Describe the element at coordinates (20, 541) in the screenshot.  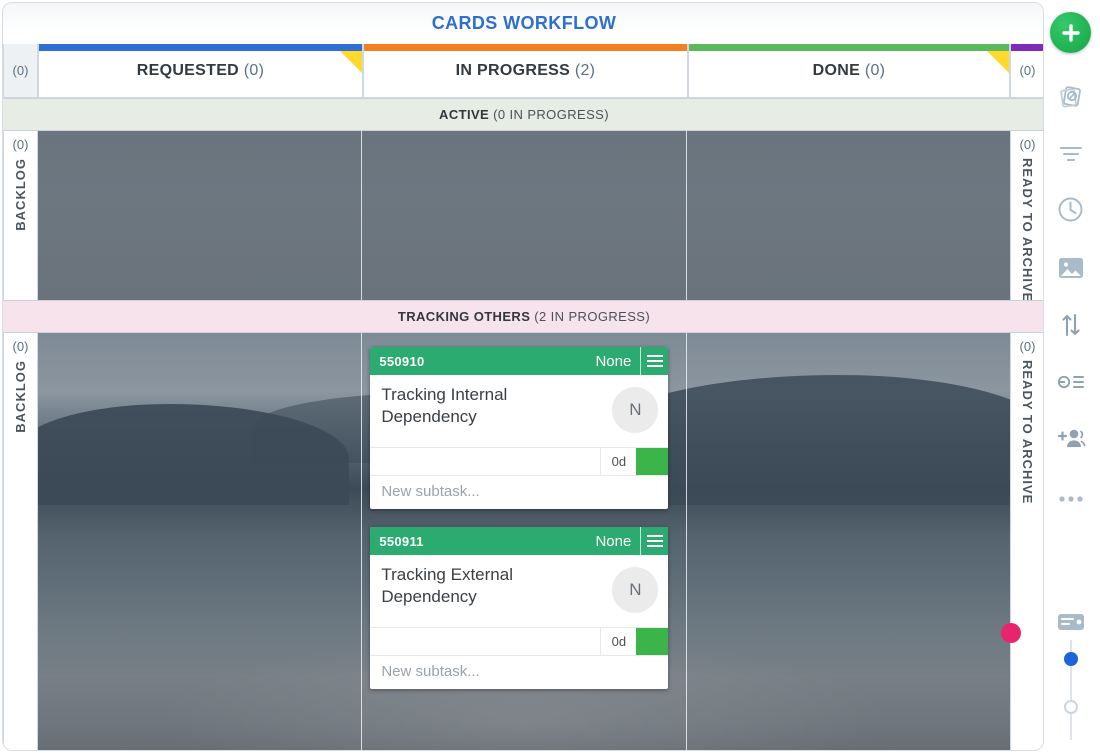
I see `swimlane-rail-backlog-tracking: (0) BACKLOG` at that location.